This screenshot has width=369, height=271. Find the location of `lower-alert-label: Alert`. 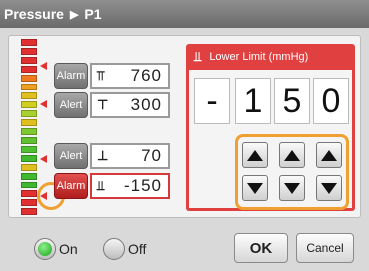

lower-alert-label: Alert is located at coordinates (71, 156).